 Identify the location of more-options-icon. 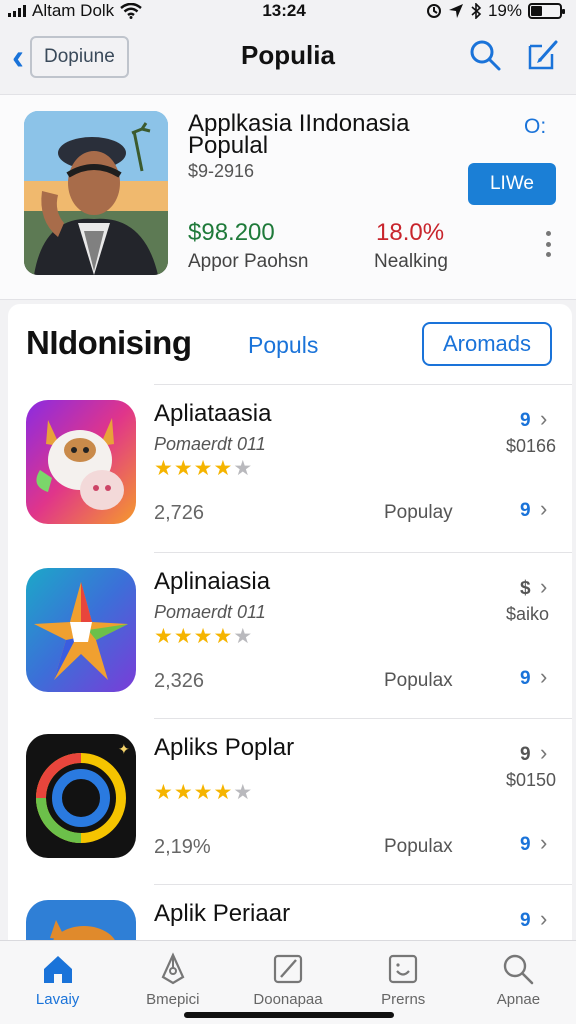
(548, 244).